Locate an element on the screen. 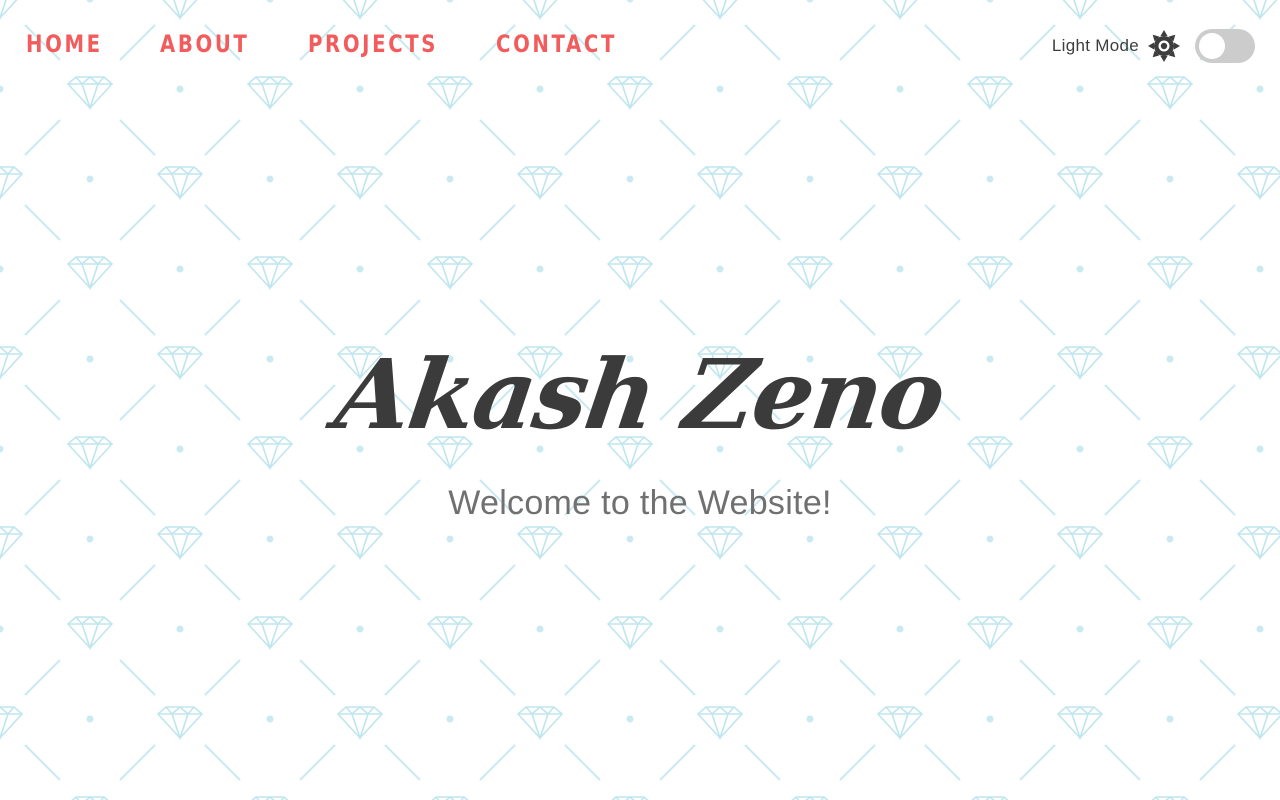  hero-subtitle: Welcome to the Website! is located at coordinates (640, 503).